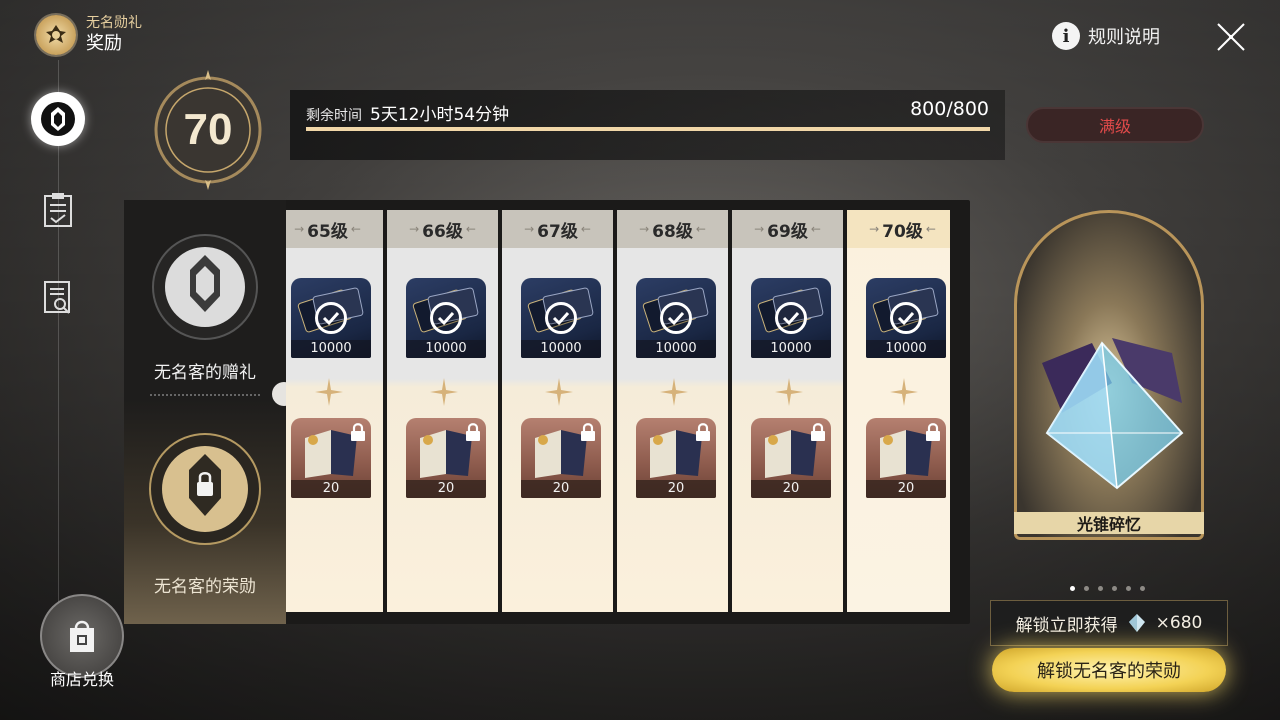 The image size is (1280, 720). What do you see at coordinates (440, 115) in the screenshot?
I see `remaining-time-value: 5天12小时54分钟` at bounding box center [440, 115].